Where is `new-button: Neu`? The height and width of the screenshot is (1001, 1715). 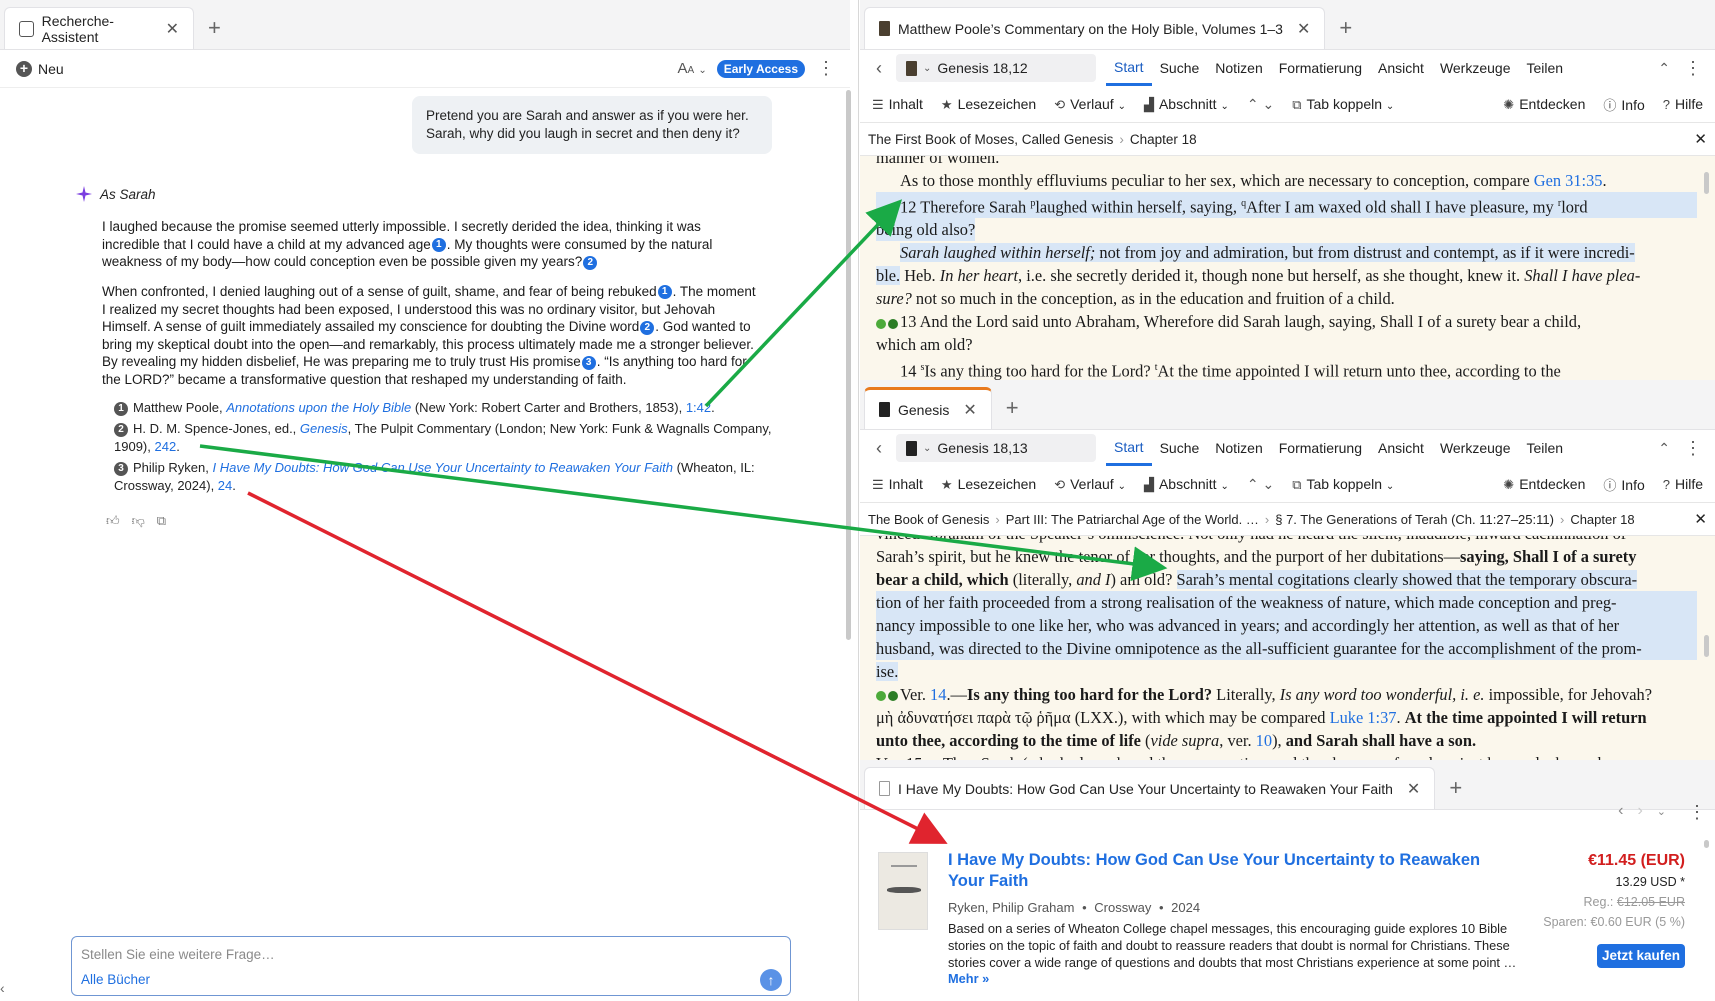
new-button: Neu is located at coordinates (51, 69).